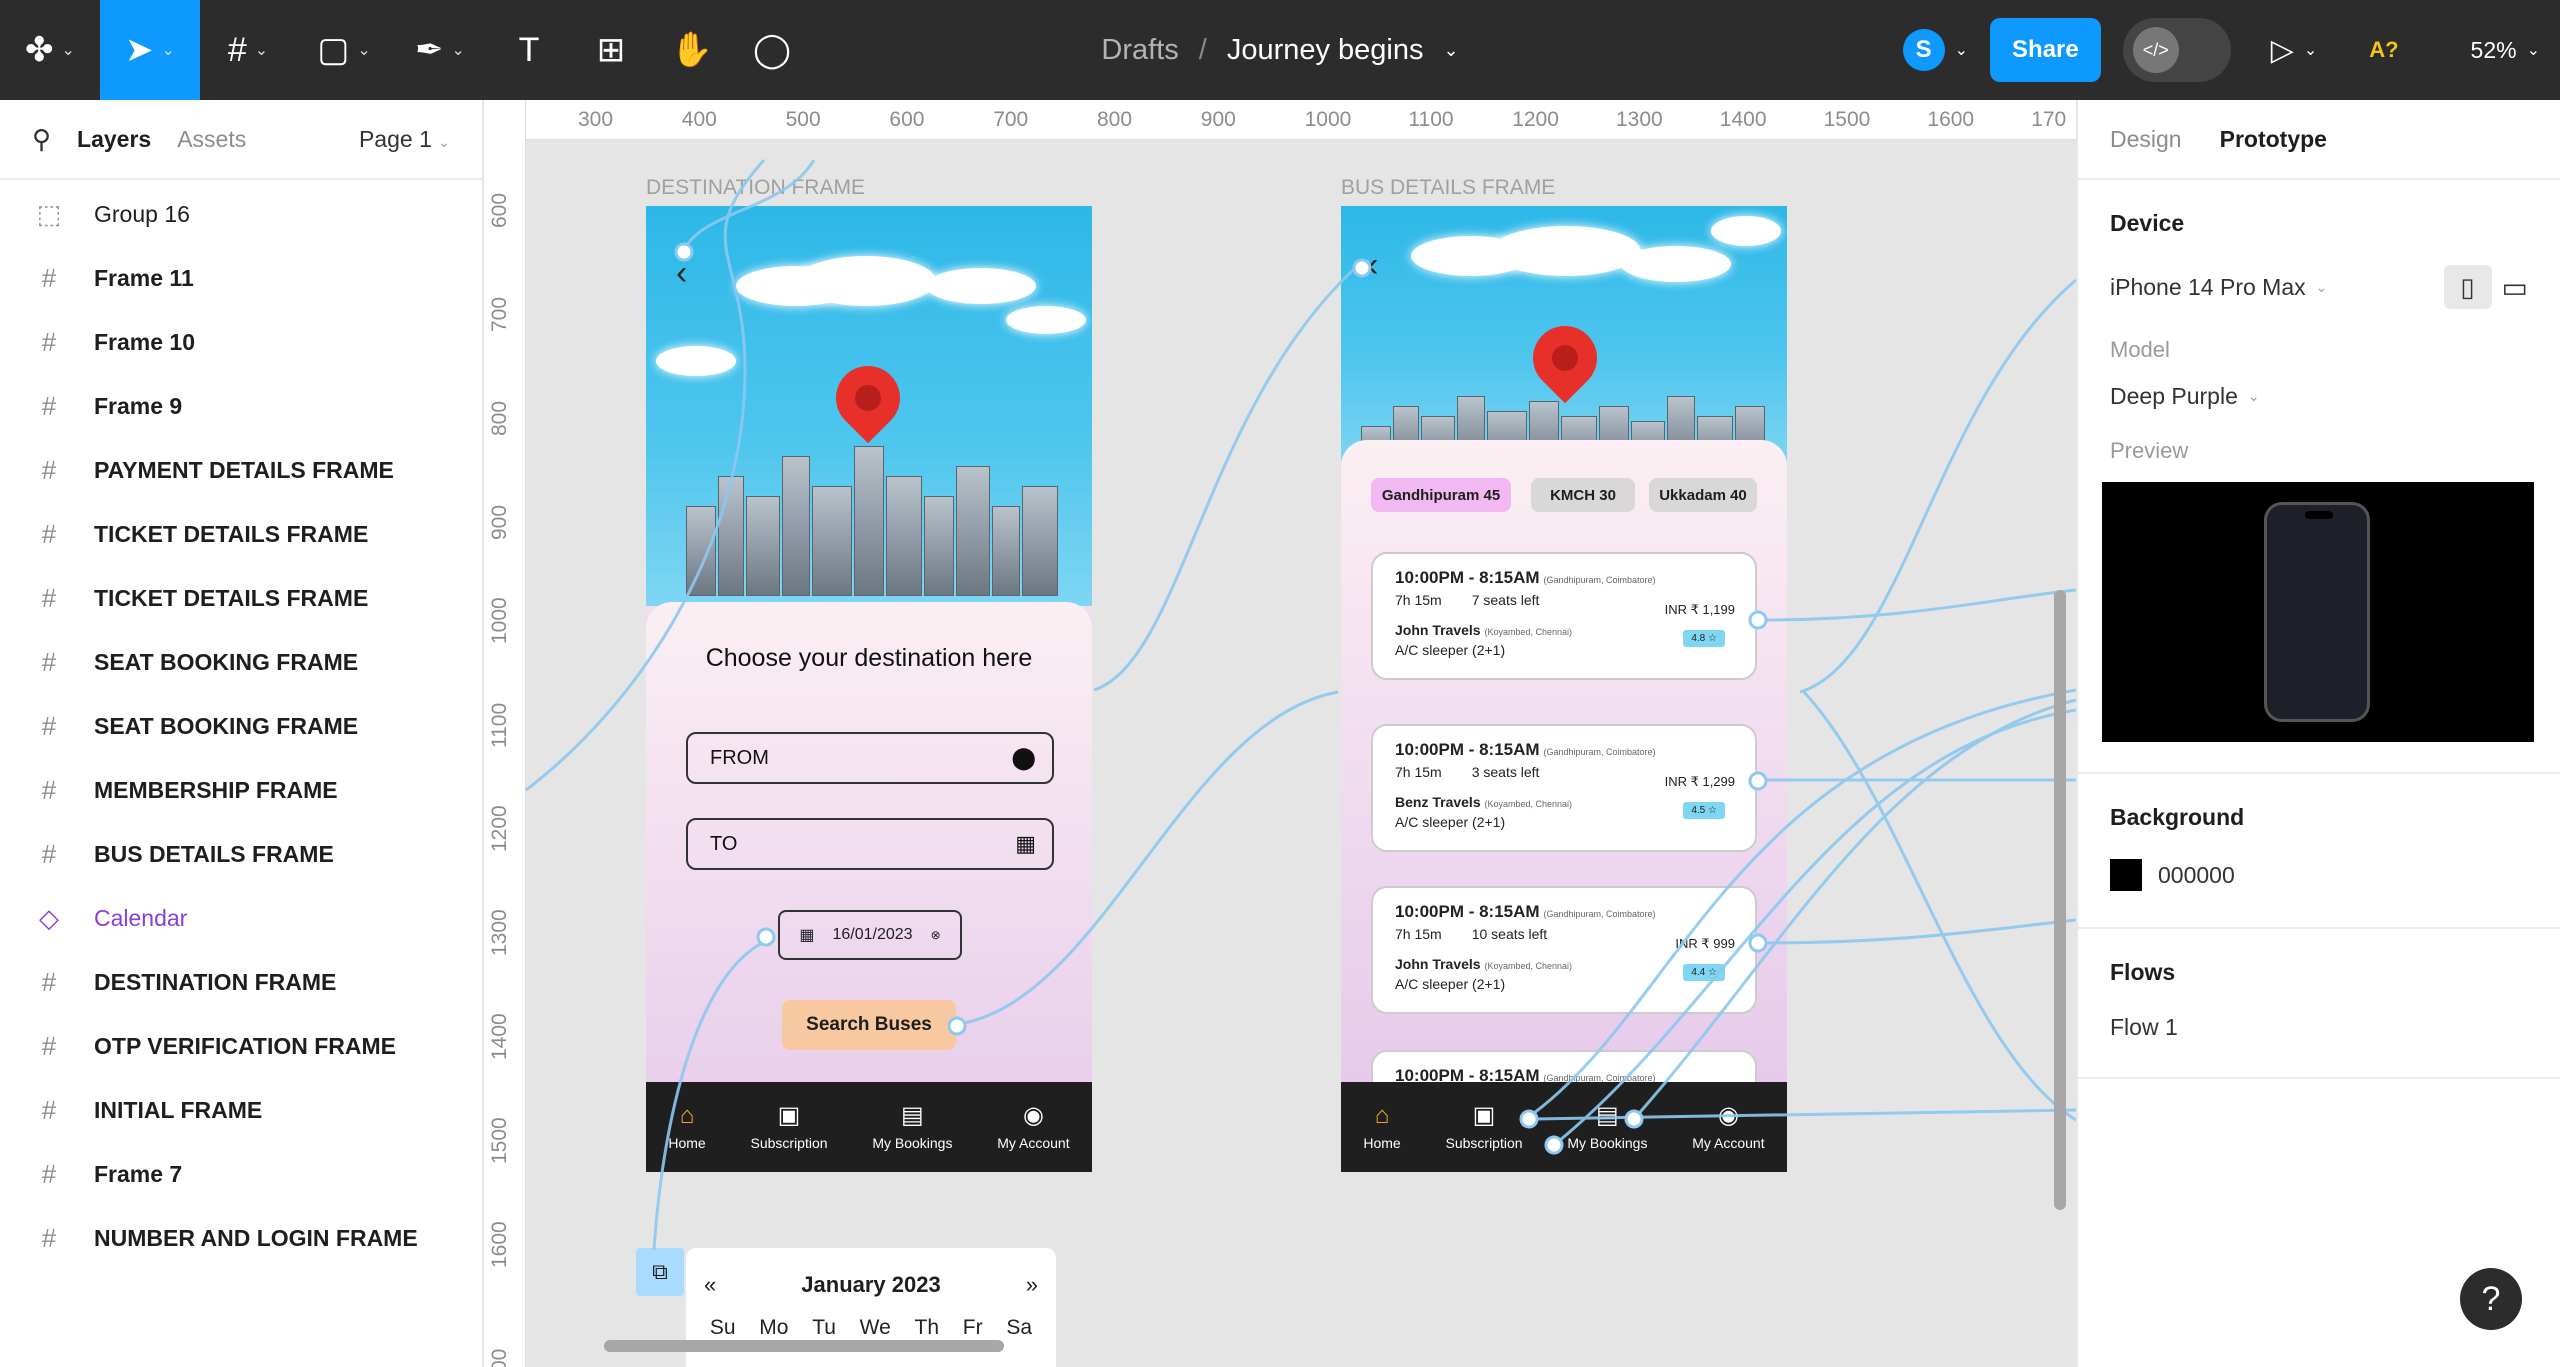 The height and width of the screenshot is (1367, 2560). Describe the element at coordinates (1703, 495) in the screenshot. I see `stop-chip: Ukkadam 40` at that location.